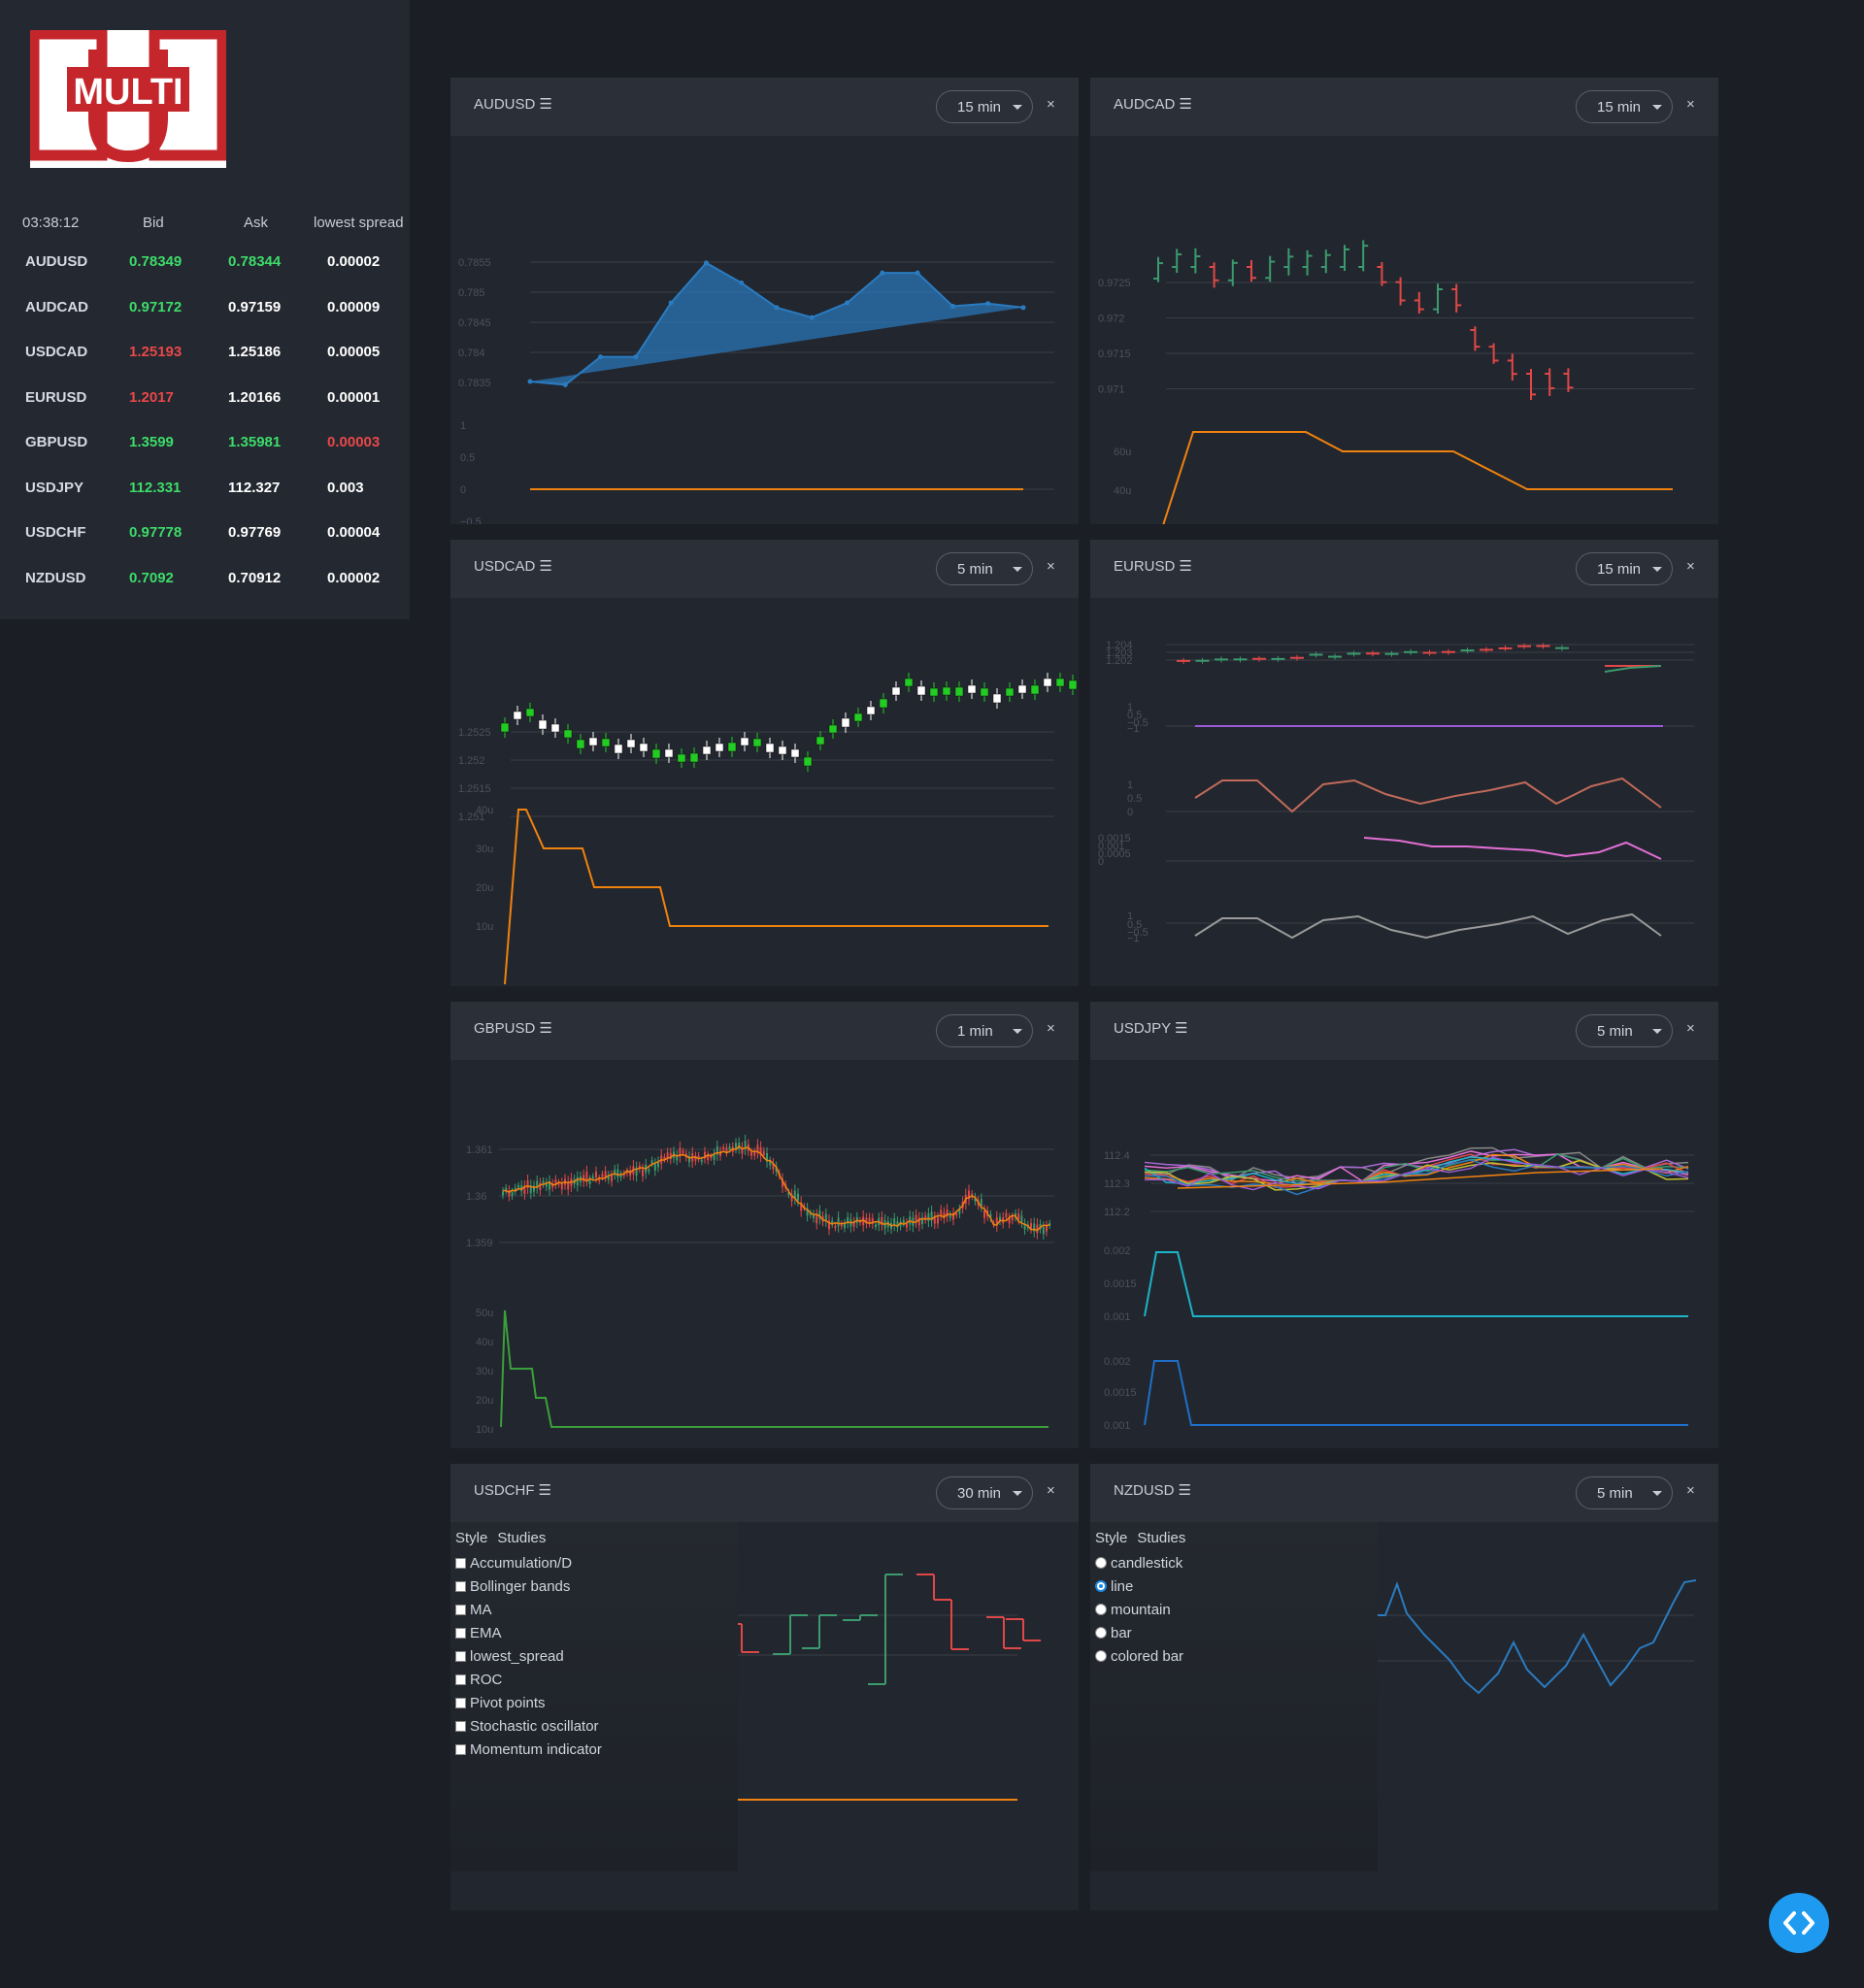 Image resolution: width=1864 pixels, height=1988 pixels. What do you see at coordinates (205, 547) in the screenshot?
I see `quote-row: USDCHF 0.97778 0.97769 0.00004` at bounding box center [205, 547].